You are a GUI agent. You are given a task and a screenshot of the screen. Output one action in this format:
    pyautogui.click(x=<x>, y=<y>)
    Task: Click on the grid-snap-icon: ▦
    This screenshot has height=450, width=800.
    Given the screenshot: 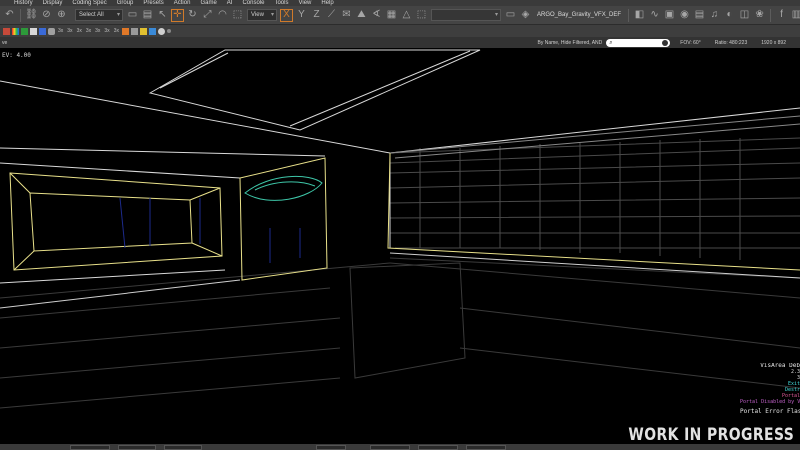 What is the action you would take?
    pyautogui.click(x=391, y=15)
    